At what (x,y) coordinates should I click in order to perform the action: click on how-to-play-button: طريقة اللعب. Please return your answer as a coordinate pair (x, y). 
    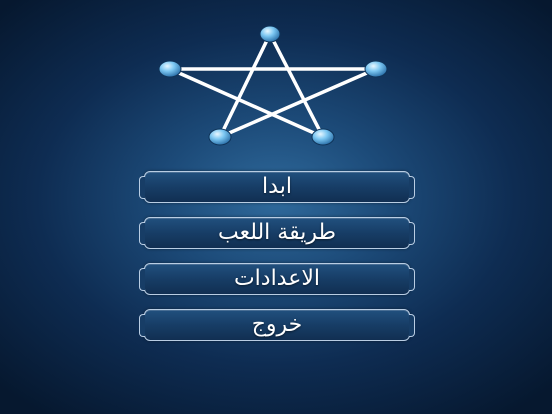
    Looking at the image, I should click on (277, 233).